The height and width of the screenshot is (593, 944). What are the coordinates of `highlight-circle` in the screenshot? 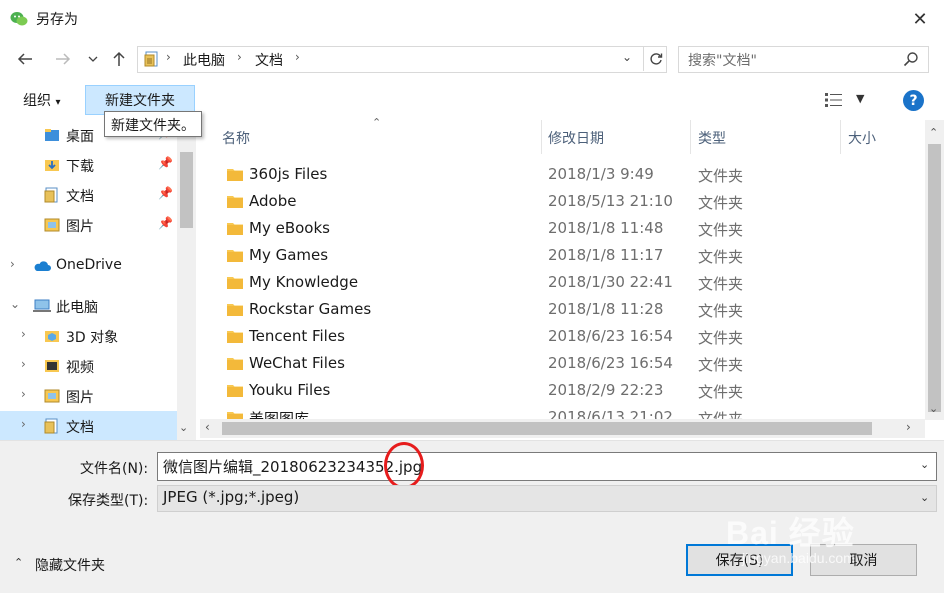 It's located at (404, 465).